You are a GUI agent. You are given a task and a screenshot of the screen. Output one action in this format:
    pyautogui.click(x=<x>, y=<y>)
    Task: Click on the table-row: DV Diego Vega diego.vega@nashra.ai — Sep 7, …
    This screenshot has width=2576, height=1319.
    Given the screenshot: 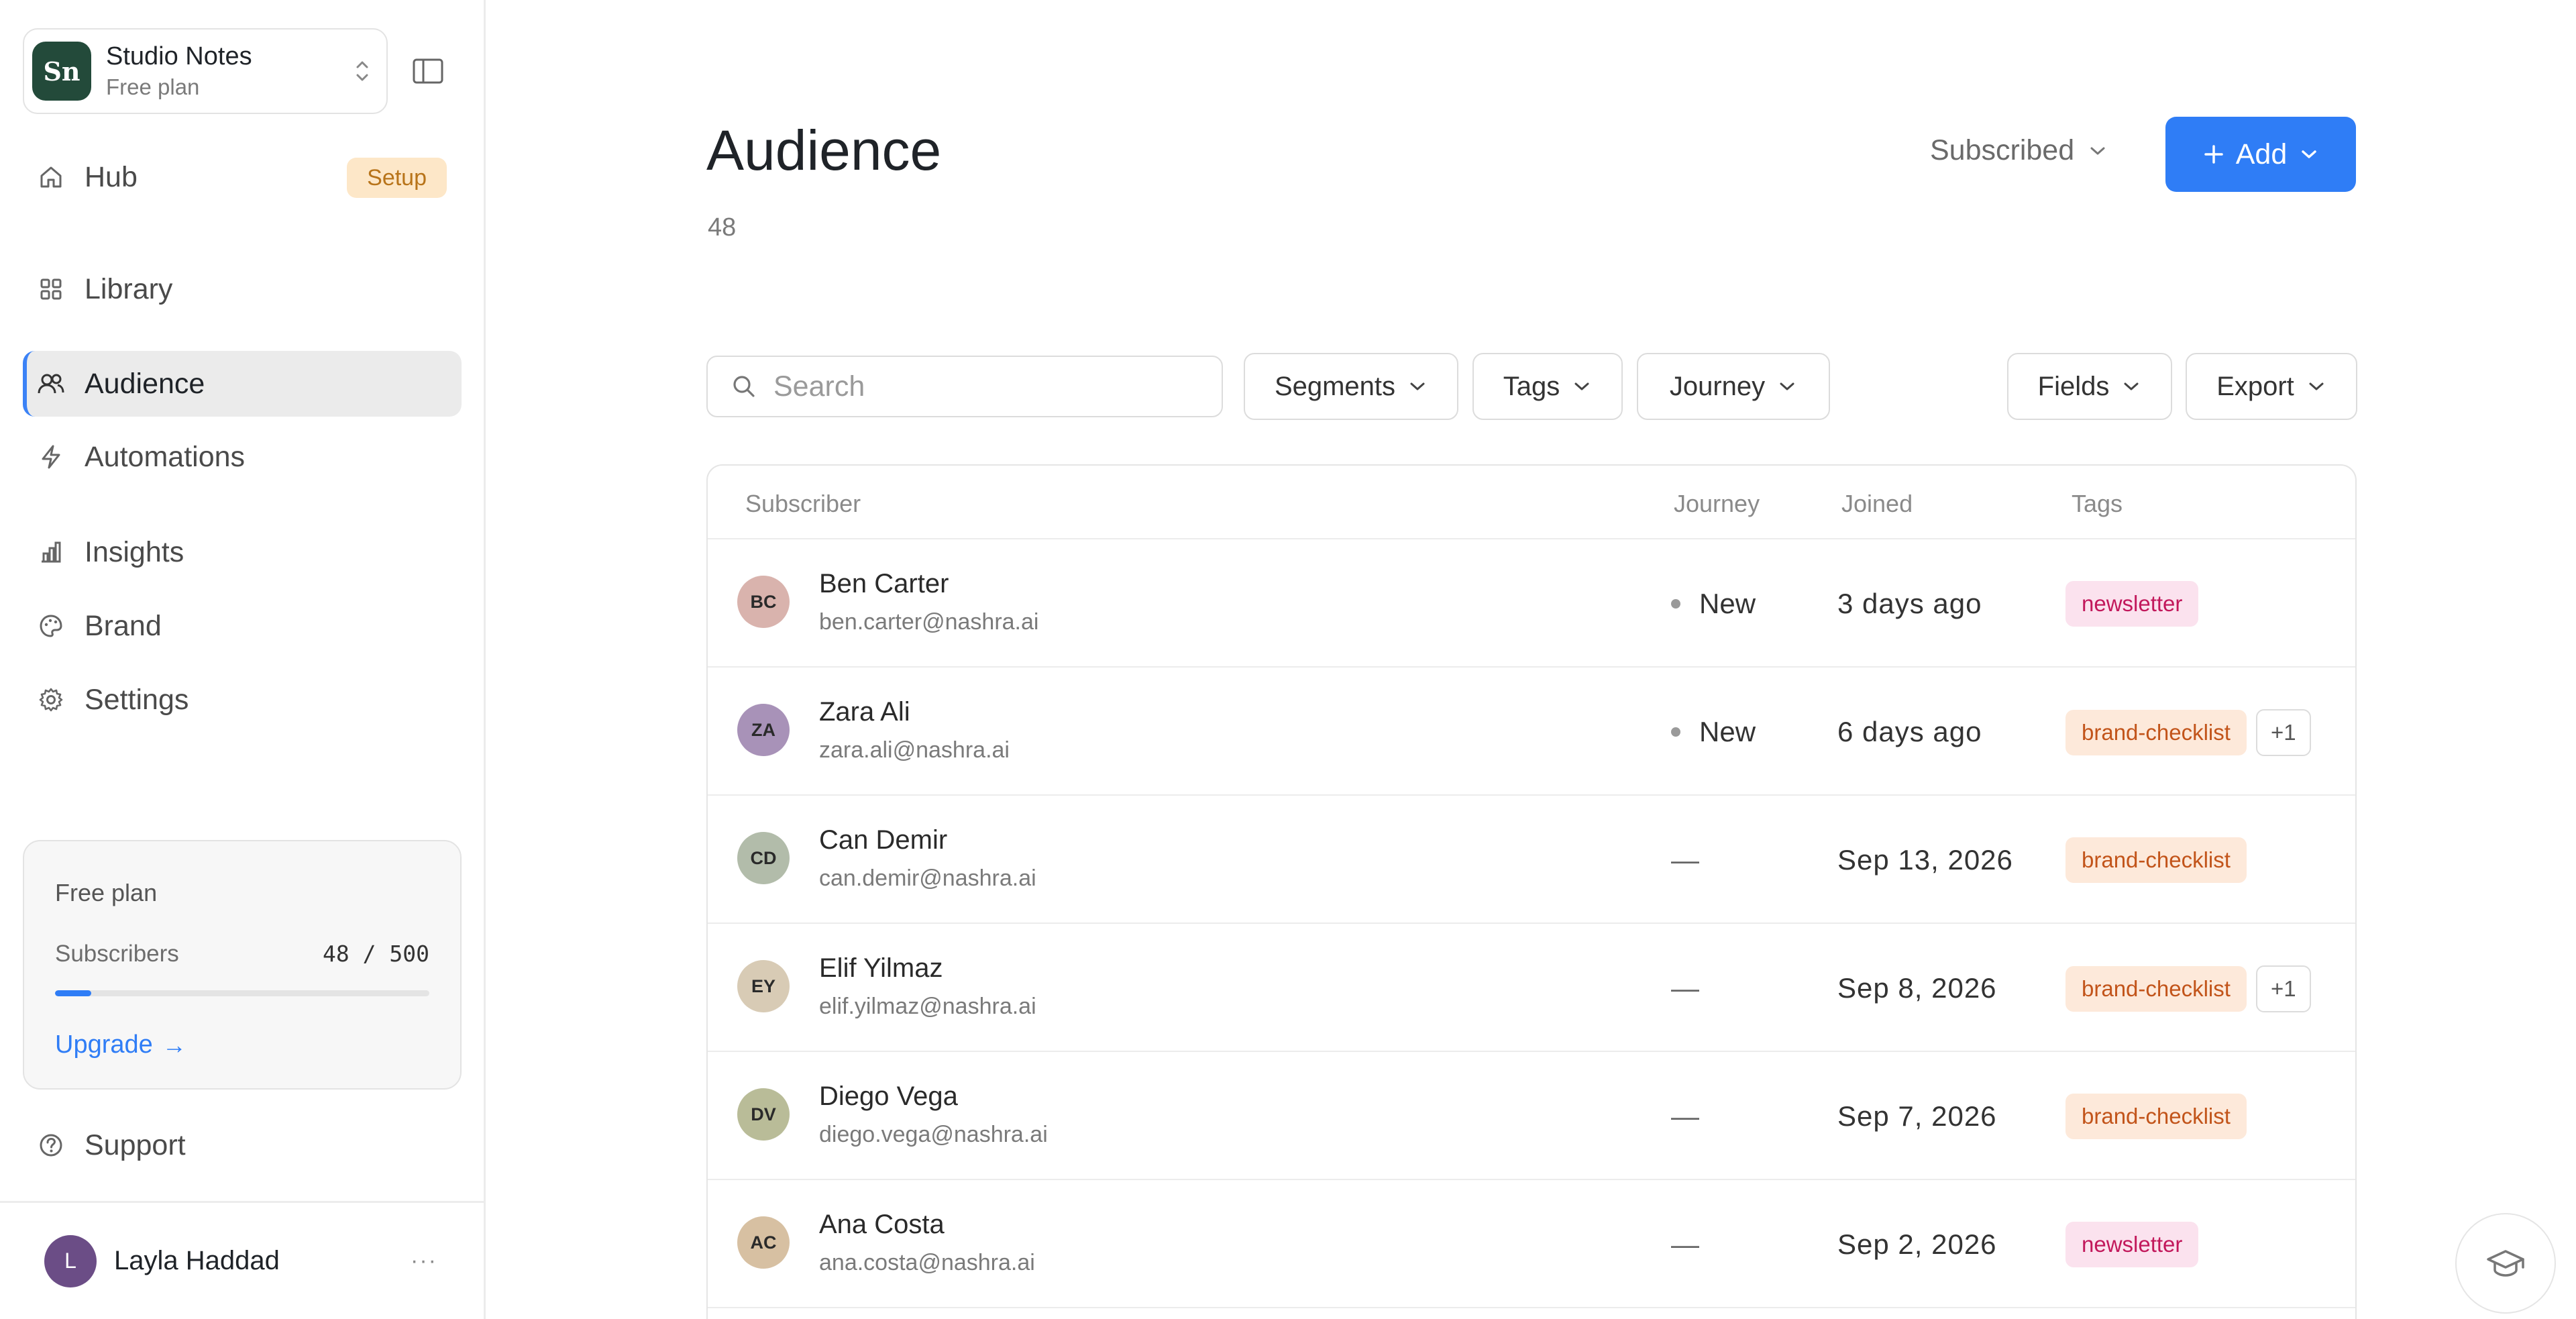 What is the action you would take?
    pyautogui.click(x=1531, y=1116)
    